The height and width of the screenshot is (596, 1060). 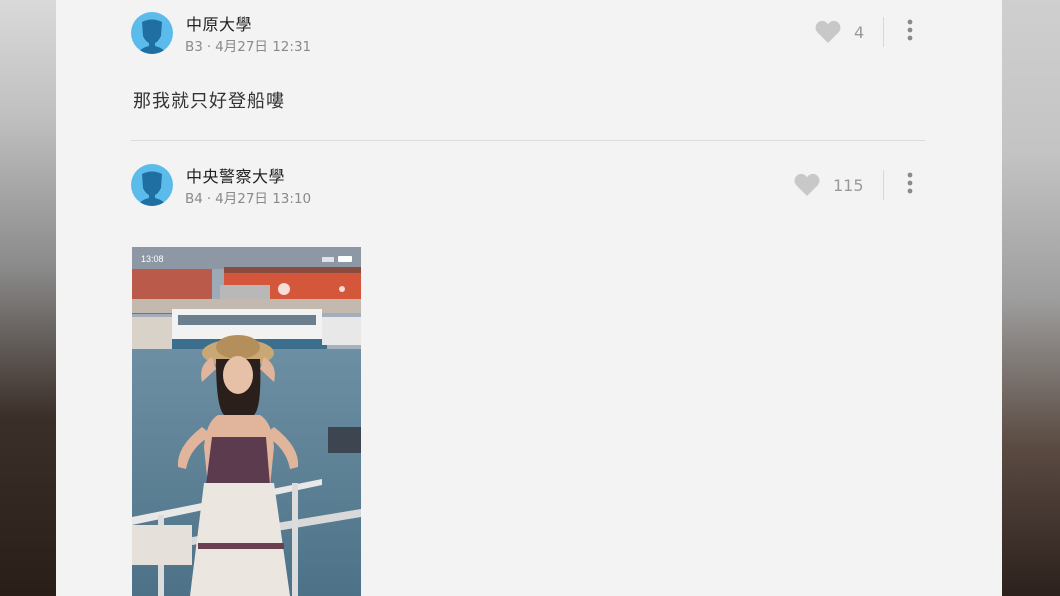 I want to click on floor-label: B3, so click(x=194, y=47).